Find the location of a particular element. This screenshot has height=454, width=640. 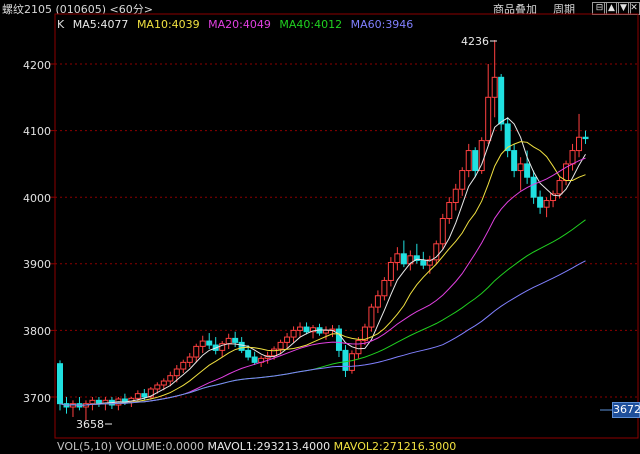

y-tick-label: 4000 is located at coordinates (37, 198).